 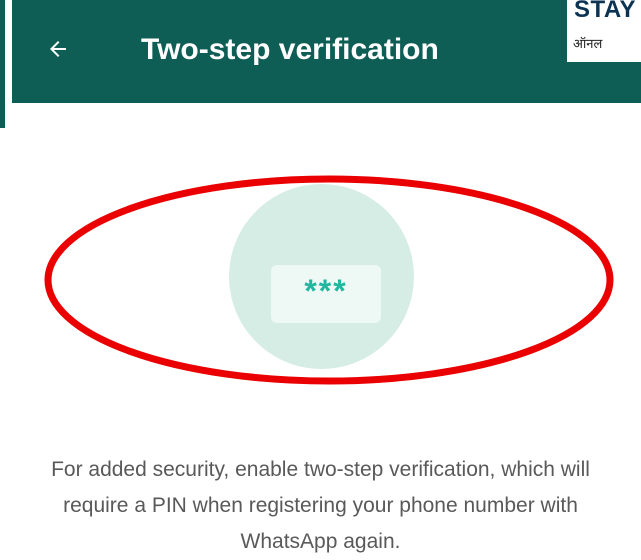 What do you see at coordinates (604, 31) in the screenshot?
I see `watermark-logo: STAY ऑनल` at bounding box center [604, 31].